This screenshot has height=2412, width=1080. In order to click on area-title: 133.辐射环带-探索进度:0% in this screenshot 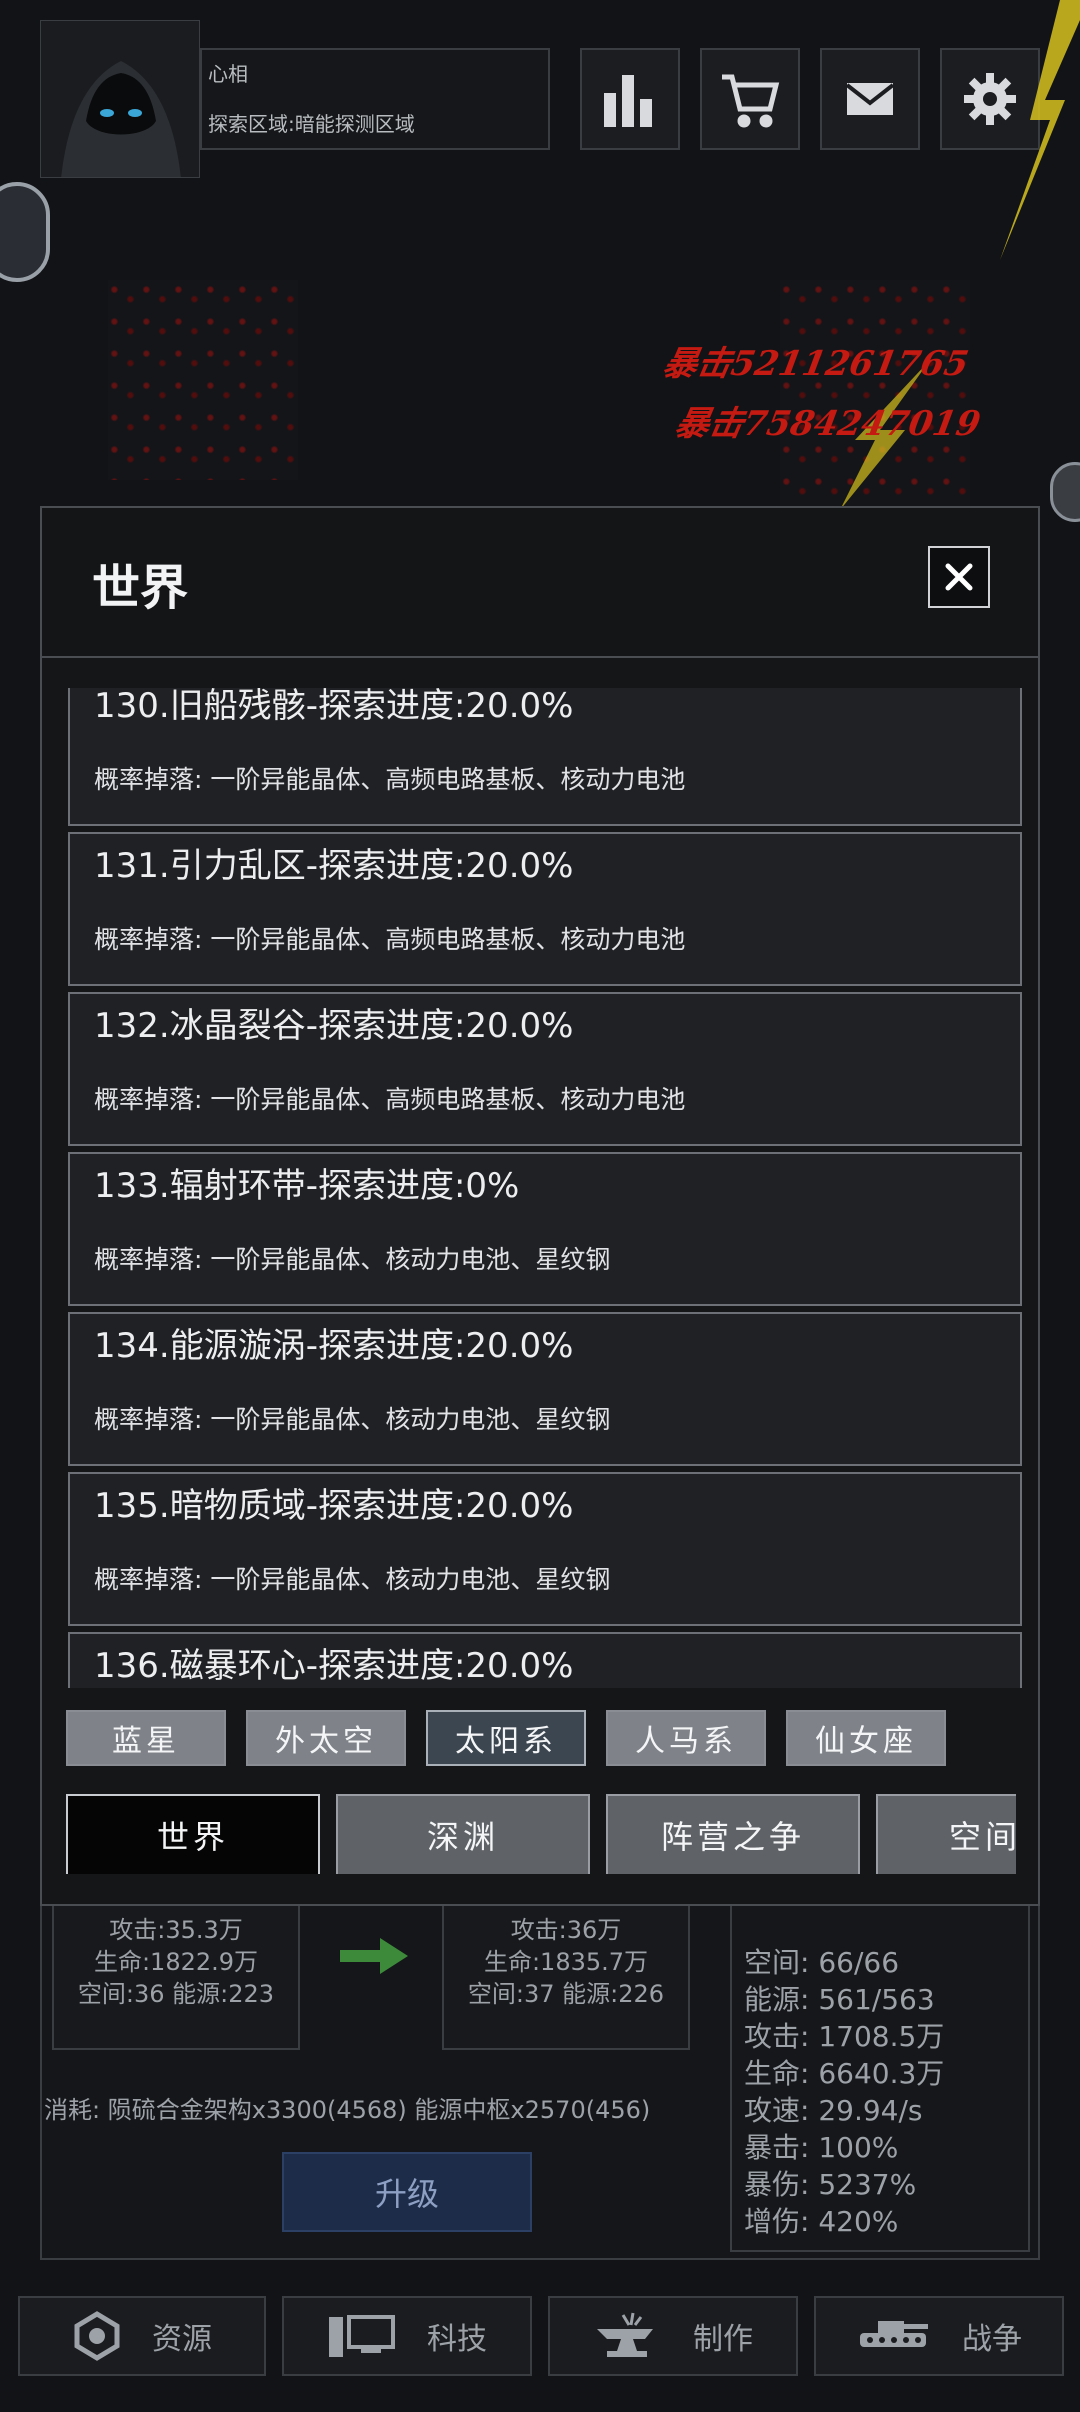, I will do `click(307, 1186)`.